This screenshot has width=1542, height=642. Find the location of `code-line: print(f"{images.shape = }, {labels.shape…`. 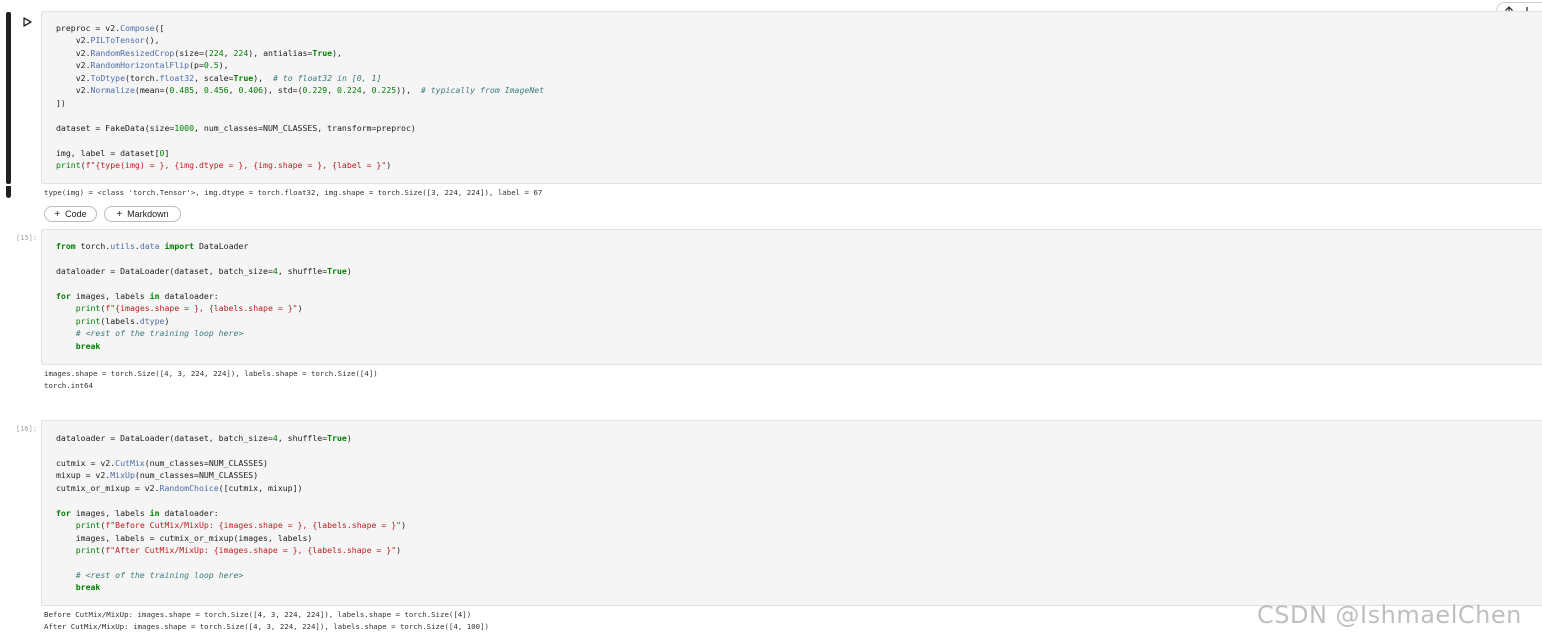

code-line: print(f"{images.shape = }, {labels.shape… is located at coordinates (189, 308).